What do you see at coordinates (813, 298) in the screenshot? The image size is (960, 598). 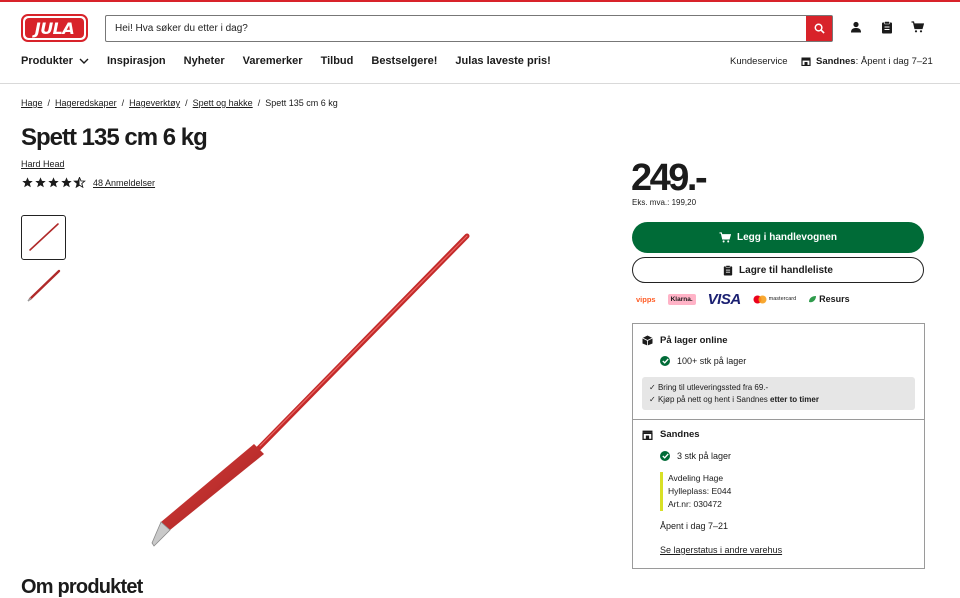 I see `resurs-leaf-icon` at bounding box center [813, 298].